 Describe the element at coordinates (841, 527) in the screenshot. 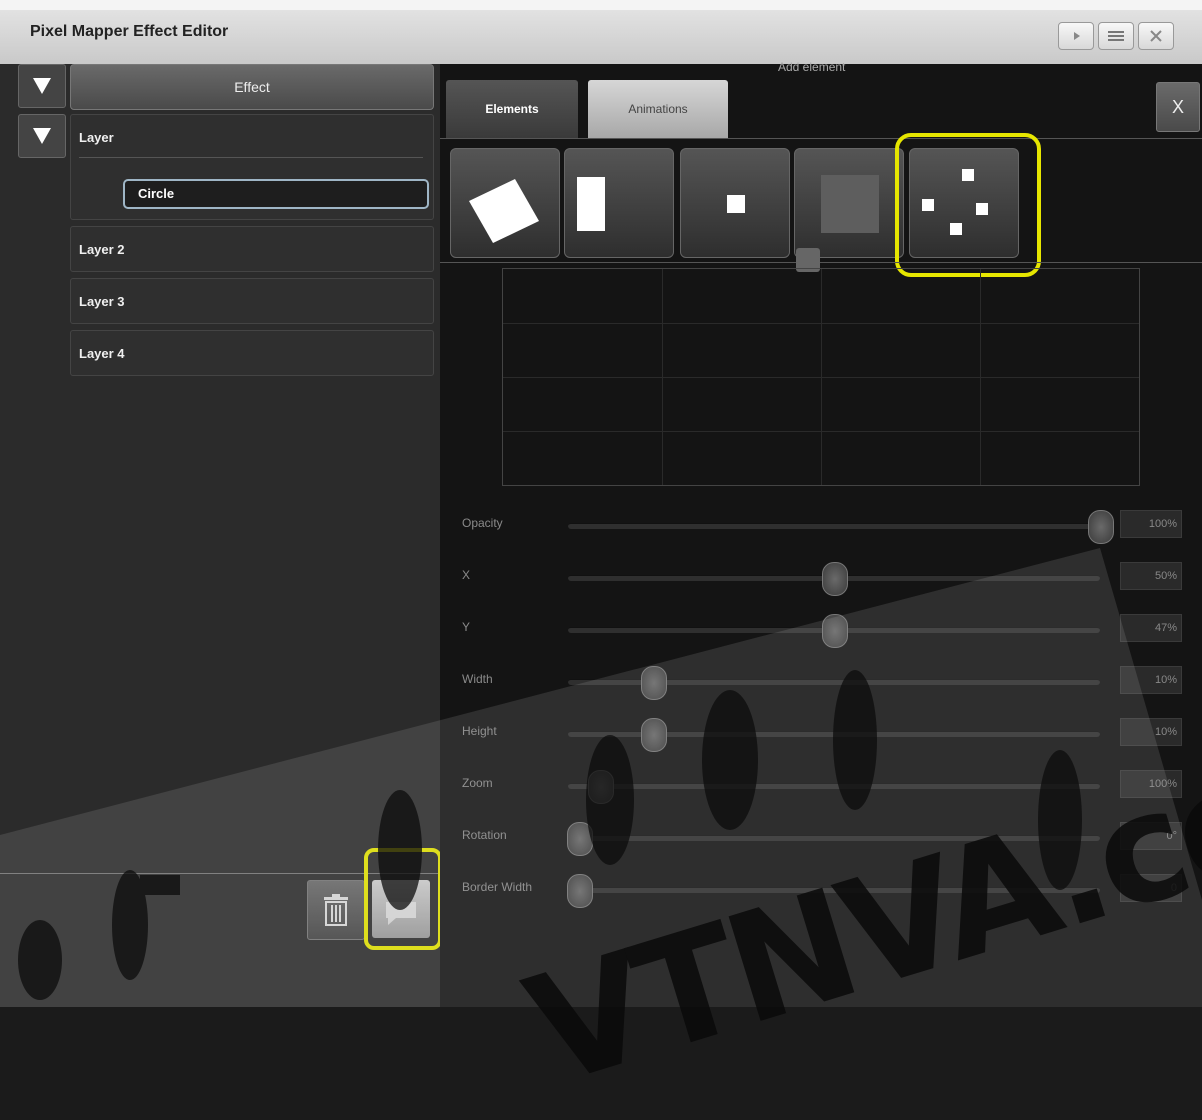

I see `opacity-slider` at that location.